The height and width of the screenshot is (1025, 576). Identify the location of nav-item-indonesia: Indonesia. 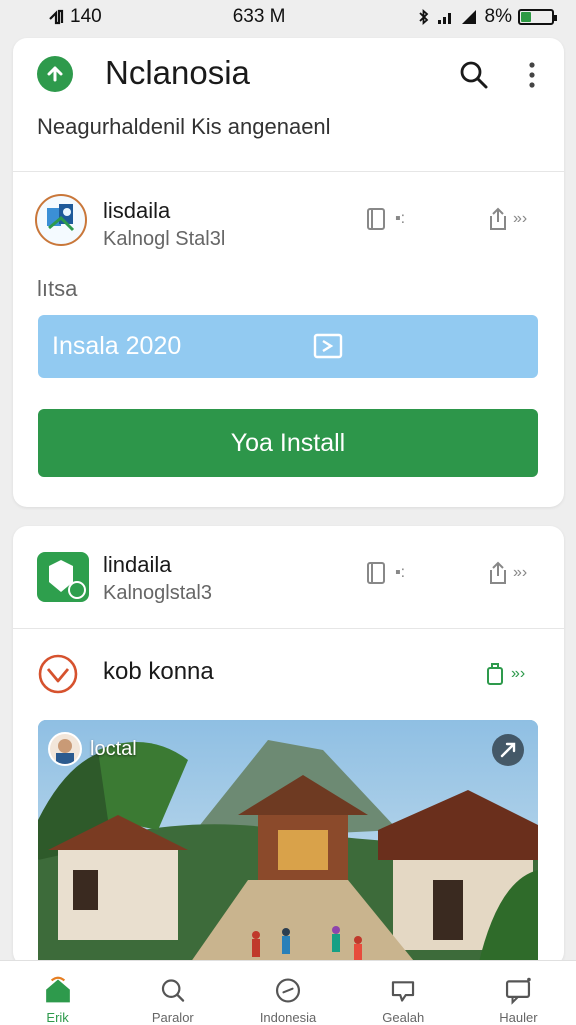
(287, 993).